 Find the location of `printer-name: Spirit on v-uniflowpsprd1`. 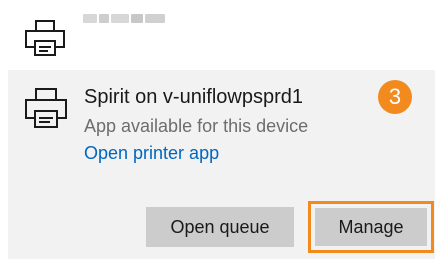

printer-name: Spirit on v-uniflowpsprd1 is located at coordinates (193, 97).